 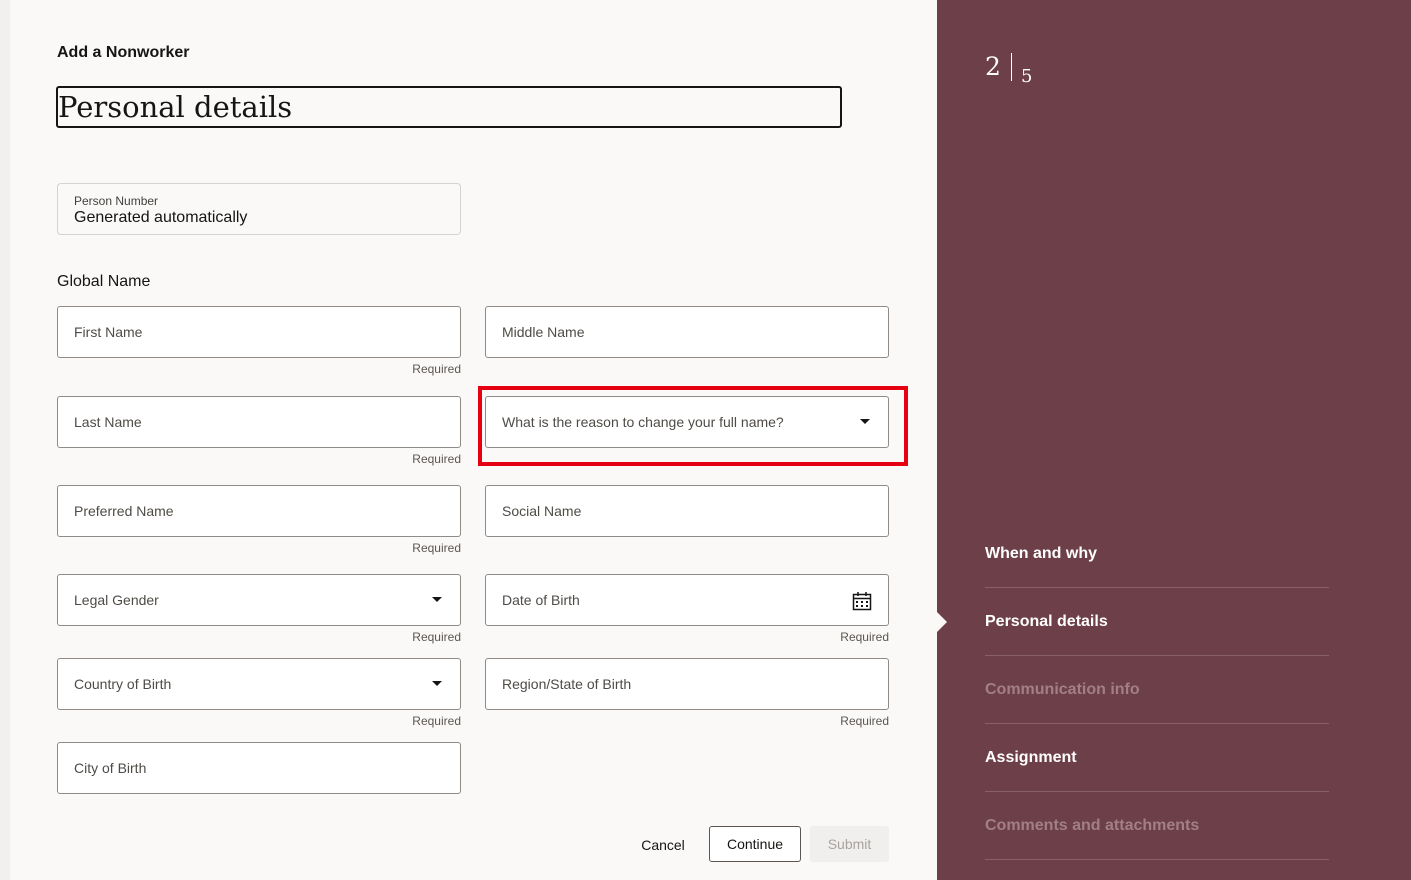 What do you see at coordinates (110, 768) in the screenshot?
I see `city-of-birth-placeholder: City of Birth` at bounding box center [110, 768].